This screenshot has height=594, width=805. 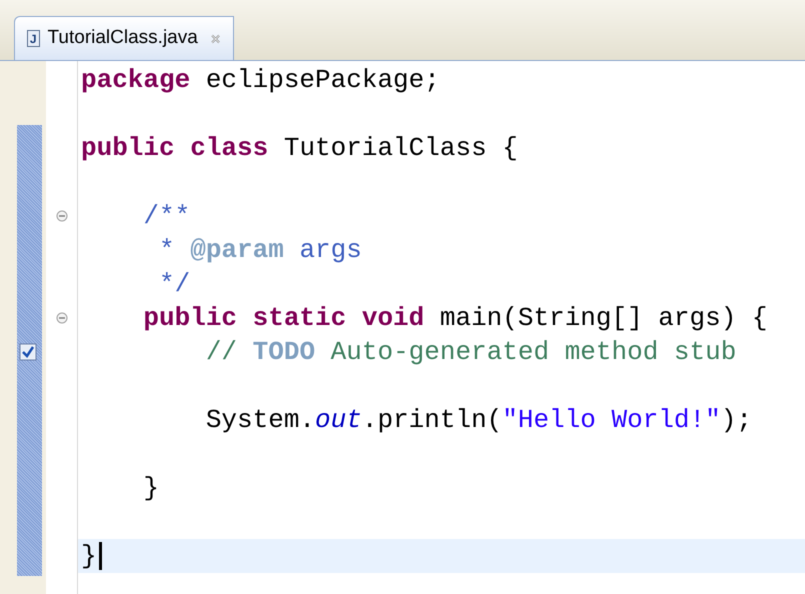 What do you see at coordinates (260, 80) in the screenshot?
I see `code-line: package eclipsePackage;` at bounding box center [260, 80].